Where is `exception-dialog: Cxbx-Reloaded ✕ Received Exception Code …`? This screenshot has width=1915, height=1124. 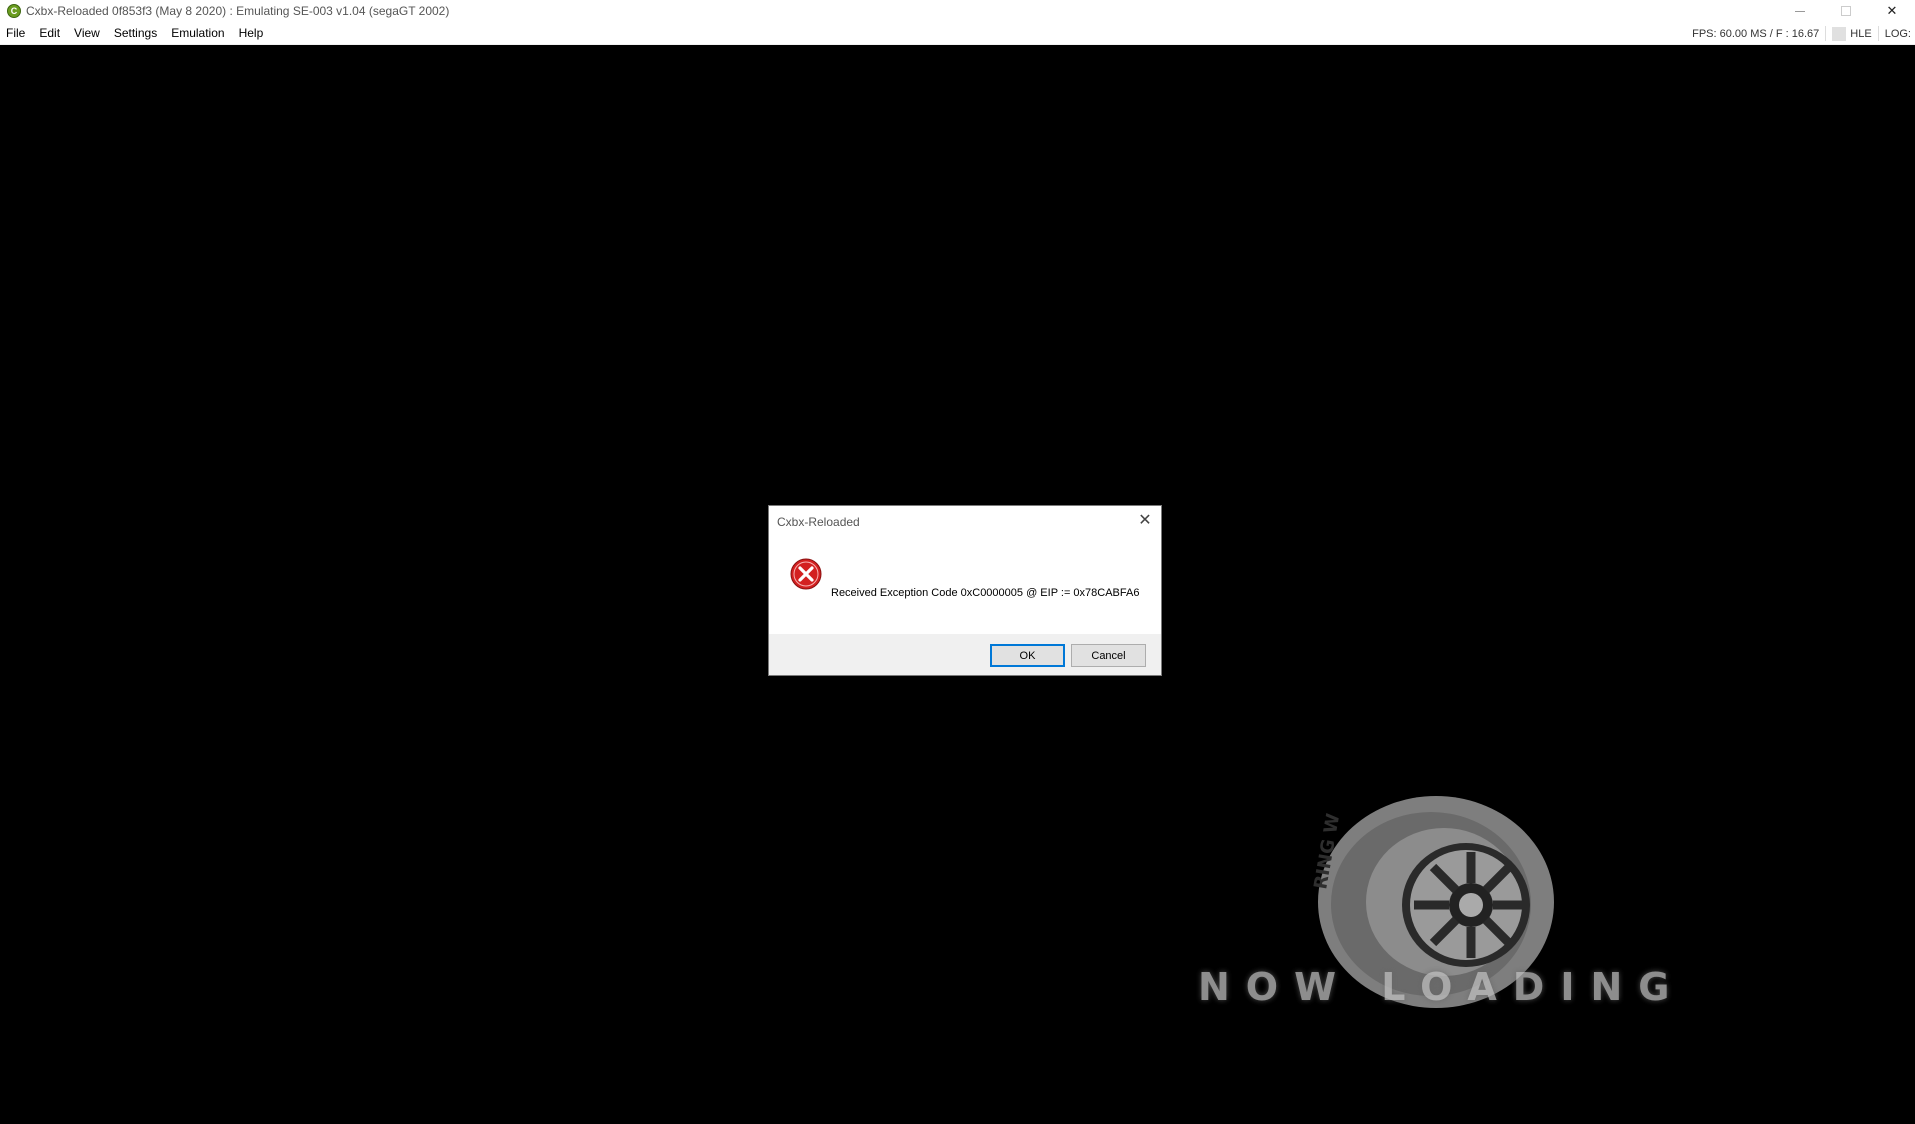
exception-dialog: Cxbx-Reloaded ✕ Received Exception Code … is located at coordinates (965, 610).